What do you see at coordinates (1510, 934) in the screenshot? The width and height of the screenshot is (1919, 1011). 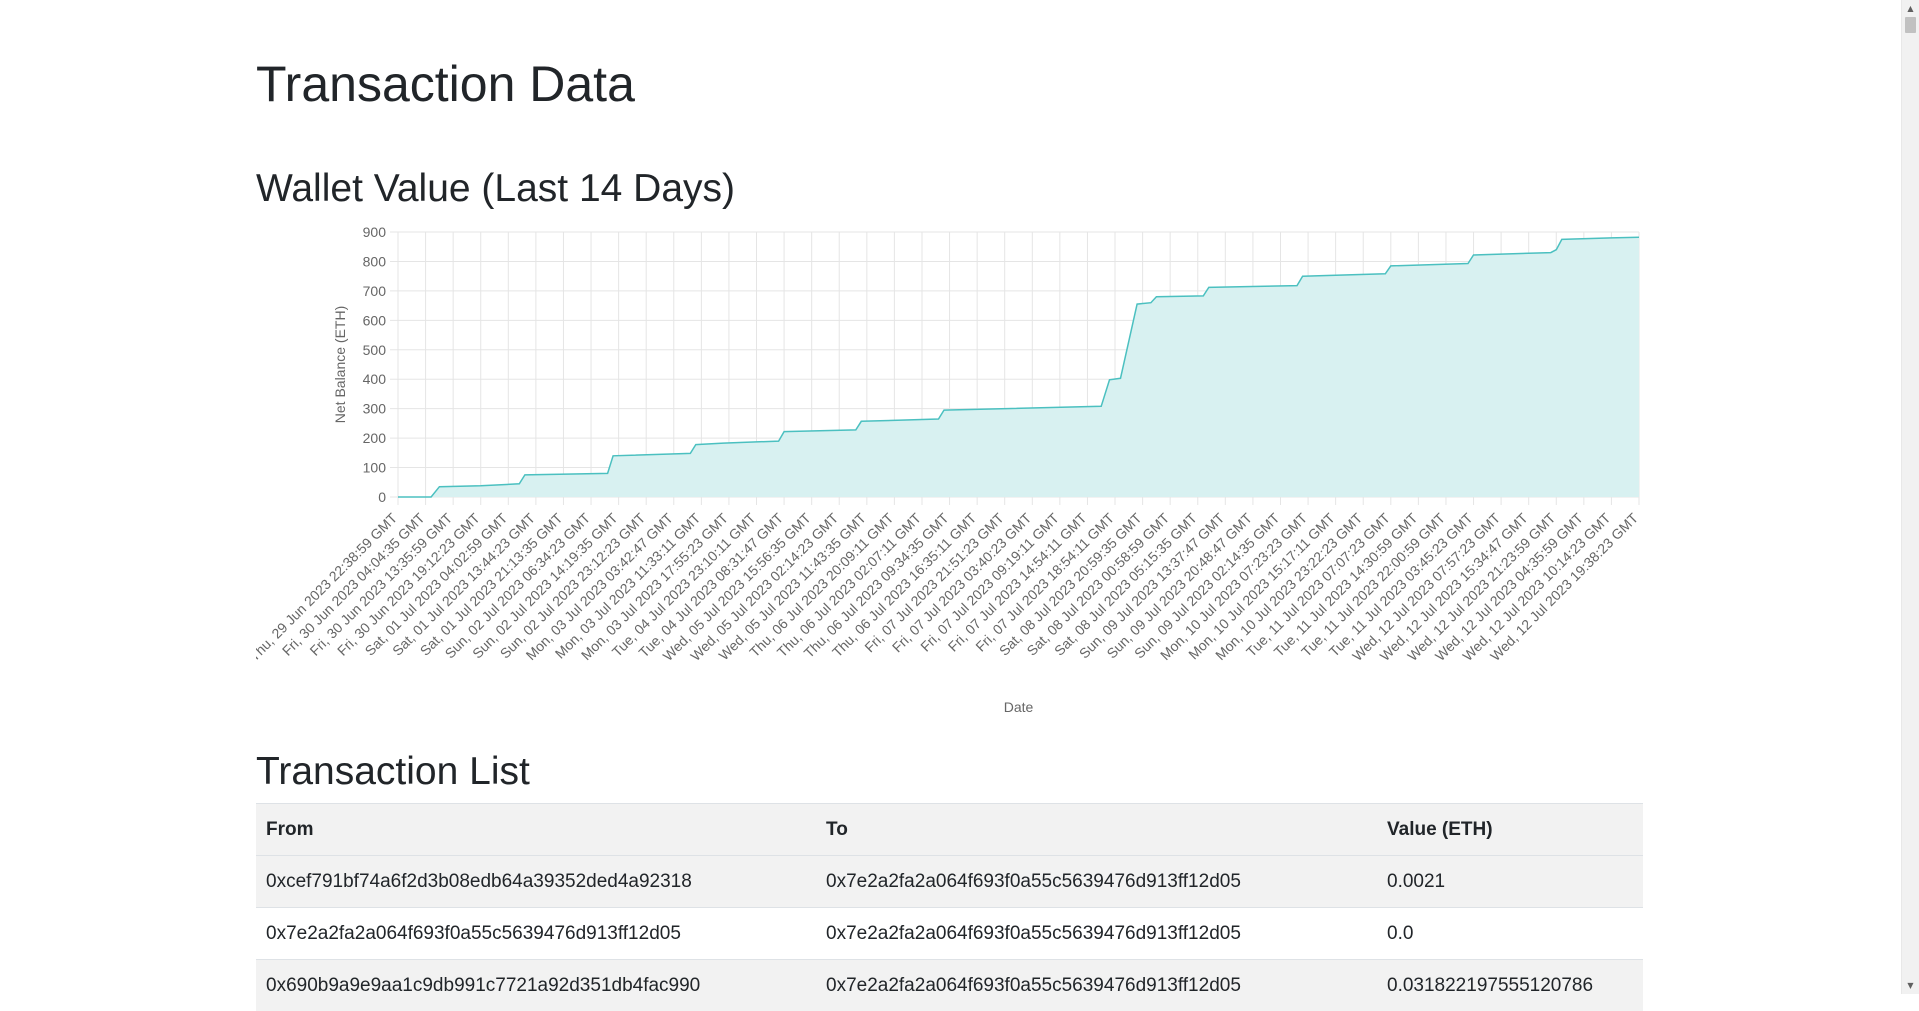 I see `cell-value: 0.0` at bounding box center [1510, 934].